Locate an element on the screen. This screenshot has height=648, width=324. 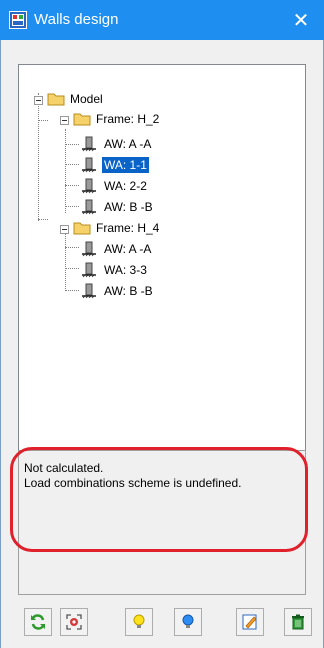
trash-icon is located at coordinates (298, 622).